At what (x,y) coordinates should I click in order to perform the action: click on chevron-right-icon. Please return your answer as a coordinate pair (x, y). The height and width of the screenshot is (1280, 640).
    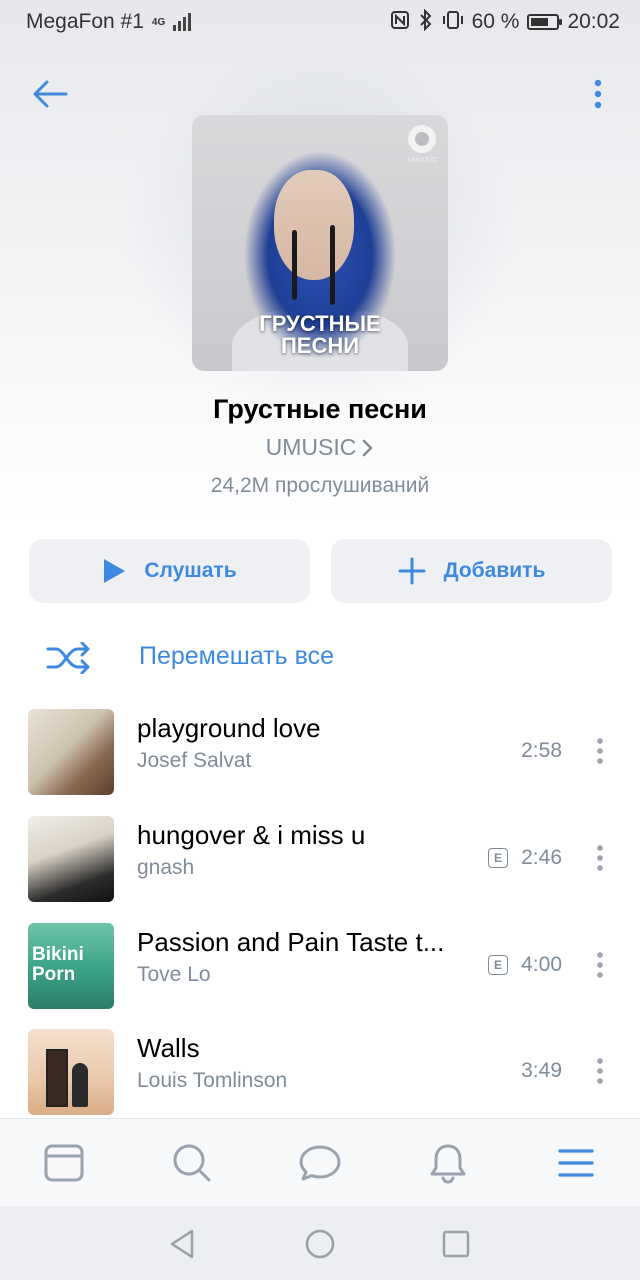
    Looking at the image, I should click on (368, 447).